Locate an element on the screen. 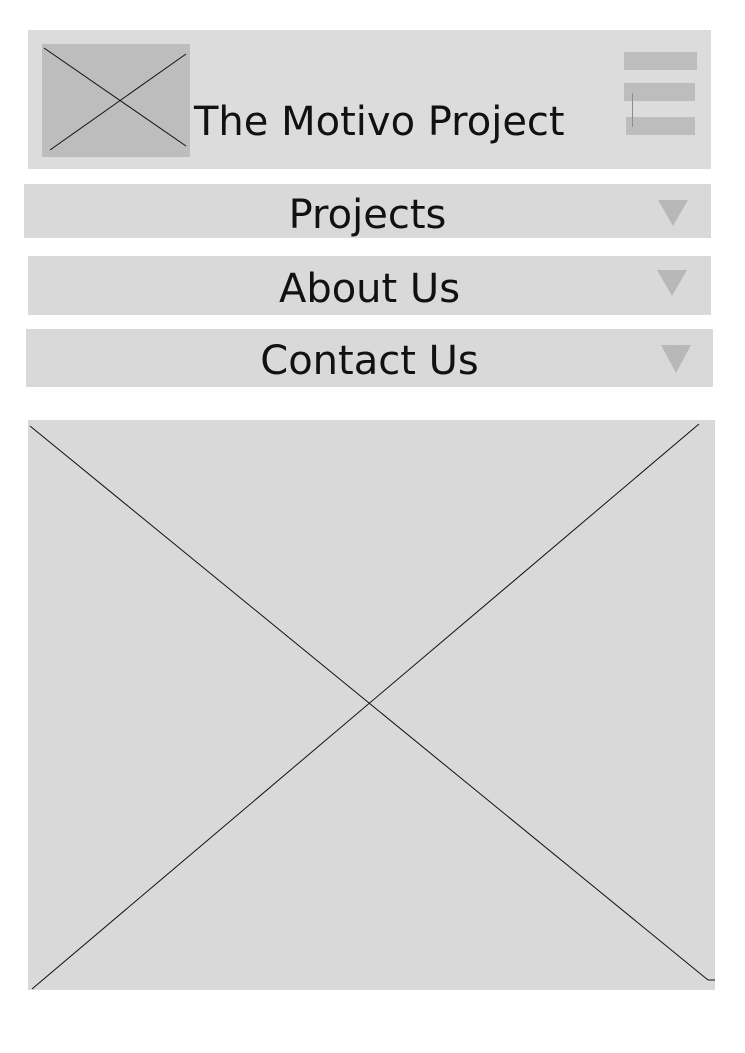 Image resolution: width=745 pixels, height=1053 pixels. logo-placeholder-icon is located at coordinates (116, 100).